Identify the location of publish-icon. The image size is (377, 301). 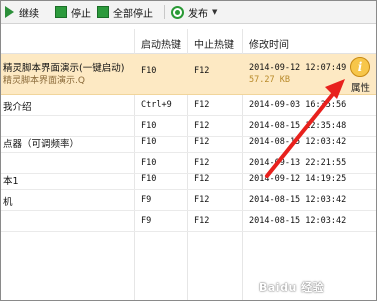
(177, 12).